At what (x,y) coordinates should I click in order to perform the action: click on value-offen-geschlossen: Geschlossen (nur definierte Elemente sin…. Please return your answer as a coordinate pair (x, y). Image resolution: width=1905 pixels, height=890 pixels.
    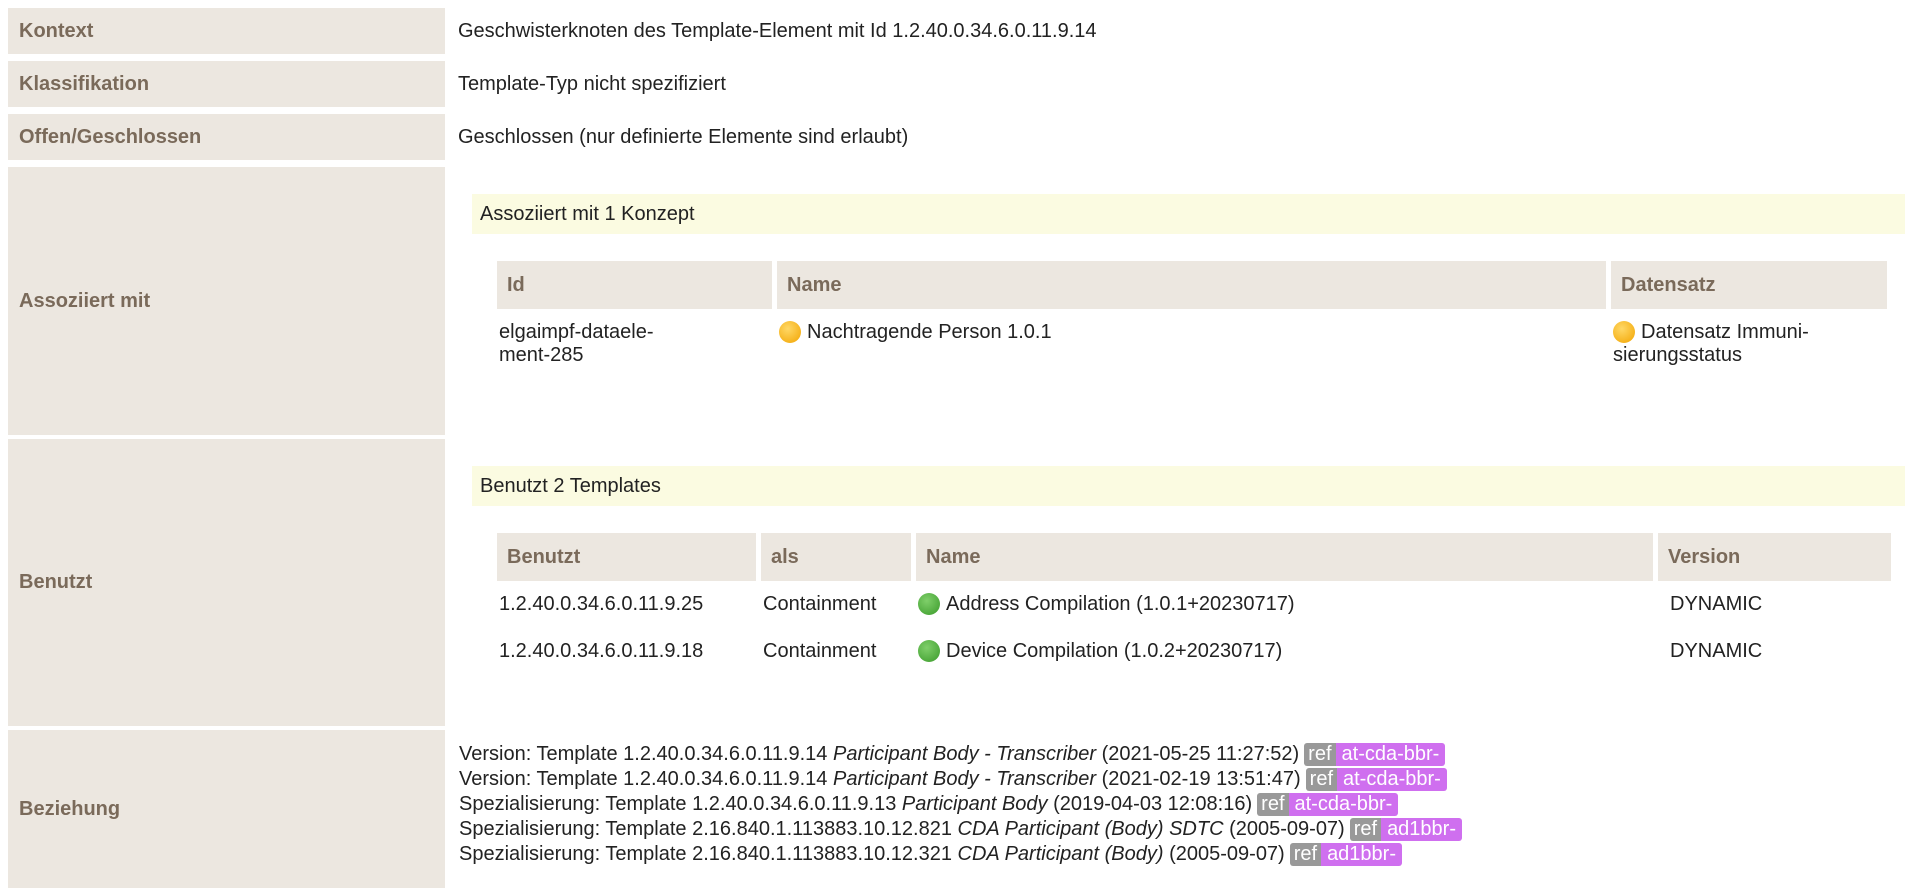
    Looking at the image, I should click on (683, 136).